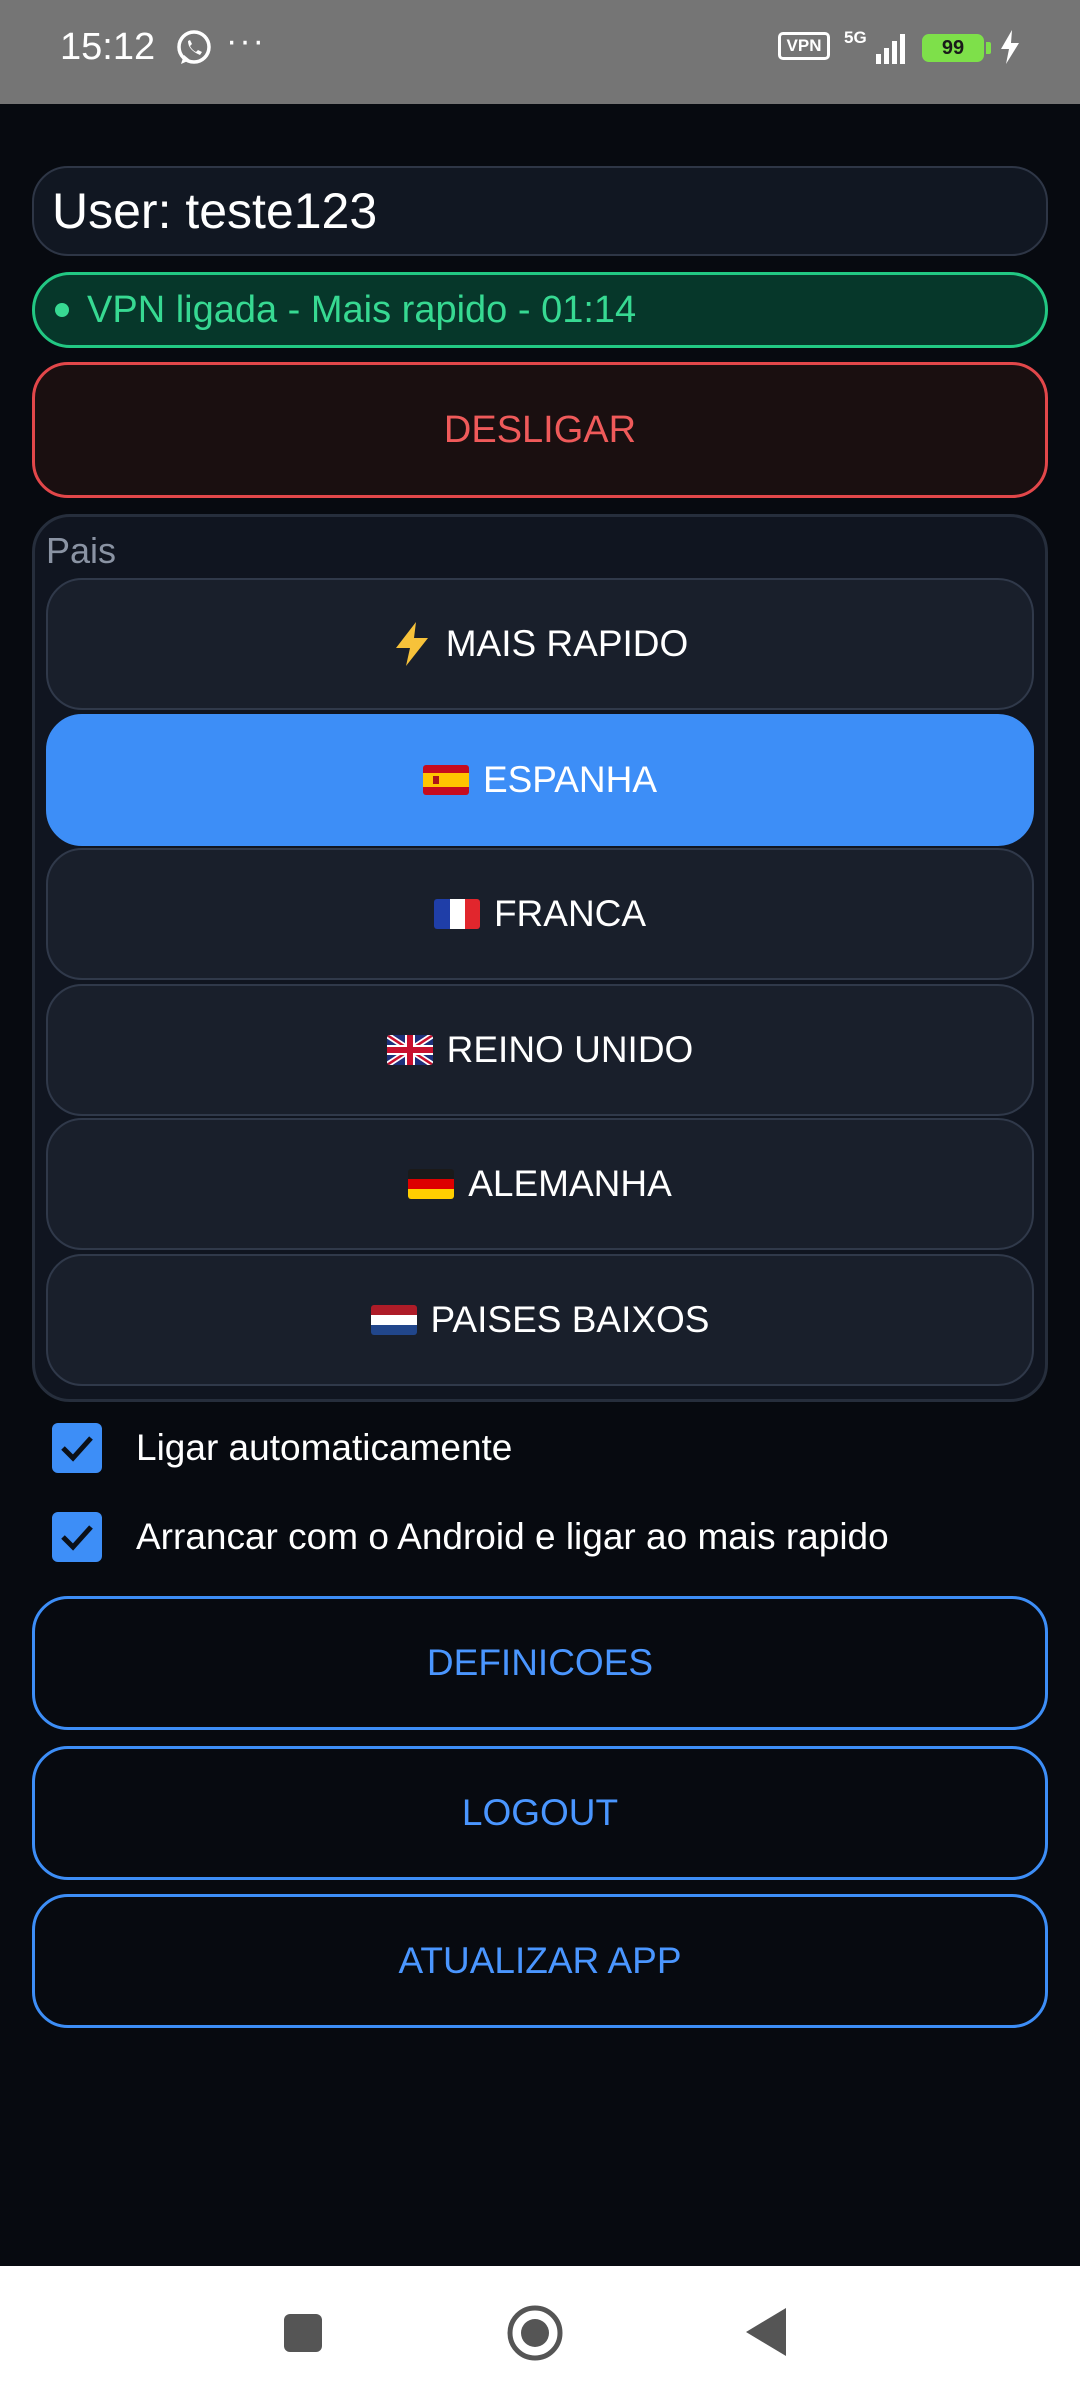  What do you see at coordinates (567, 643) in the screenshot?
I see `country-label: MAIS RAPIDO` at bounding box center [567, 643].